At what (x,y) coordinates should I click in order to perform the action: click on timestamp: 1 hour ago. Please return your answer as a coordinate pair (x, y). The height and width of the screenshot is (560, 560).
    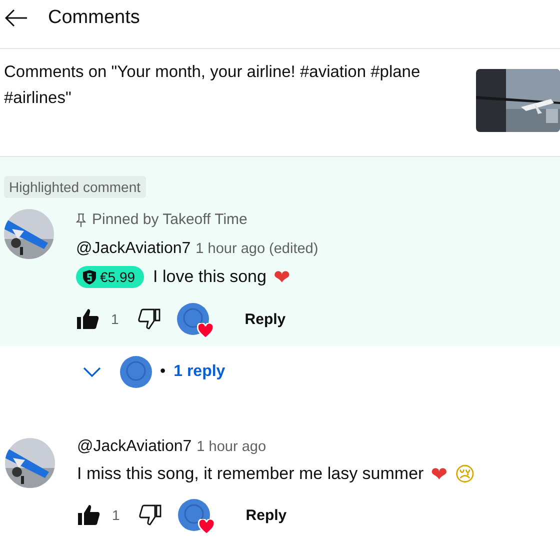
    Looking at the image, I should click on (231, 447).